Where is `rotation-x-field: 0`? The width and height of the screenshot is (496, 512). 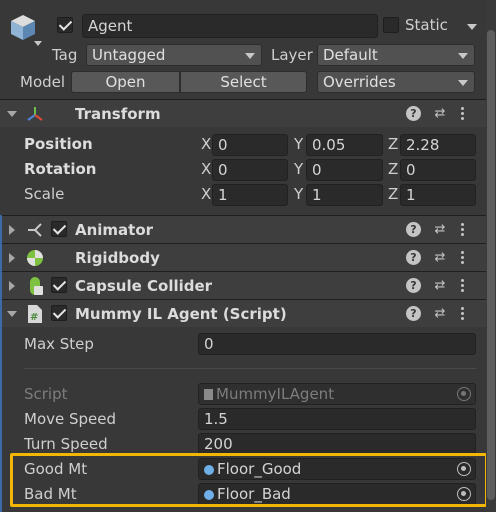 rotation-x-field: 0 is located at coordinates (250, 170).